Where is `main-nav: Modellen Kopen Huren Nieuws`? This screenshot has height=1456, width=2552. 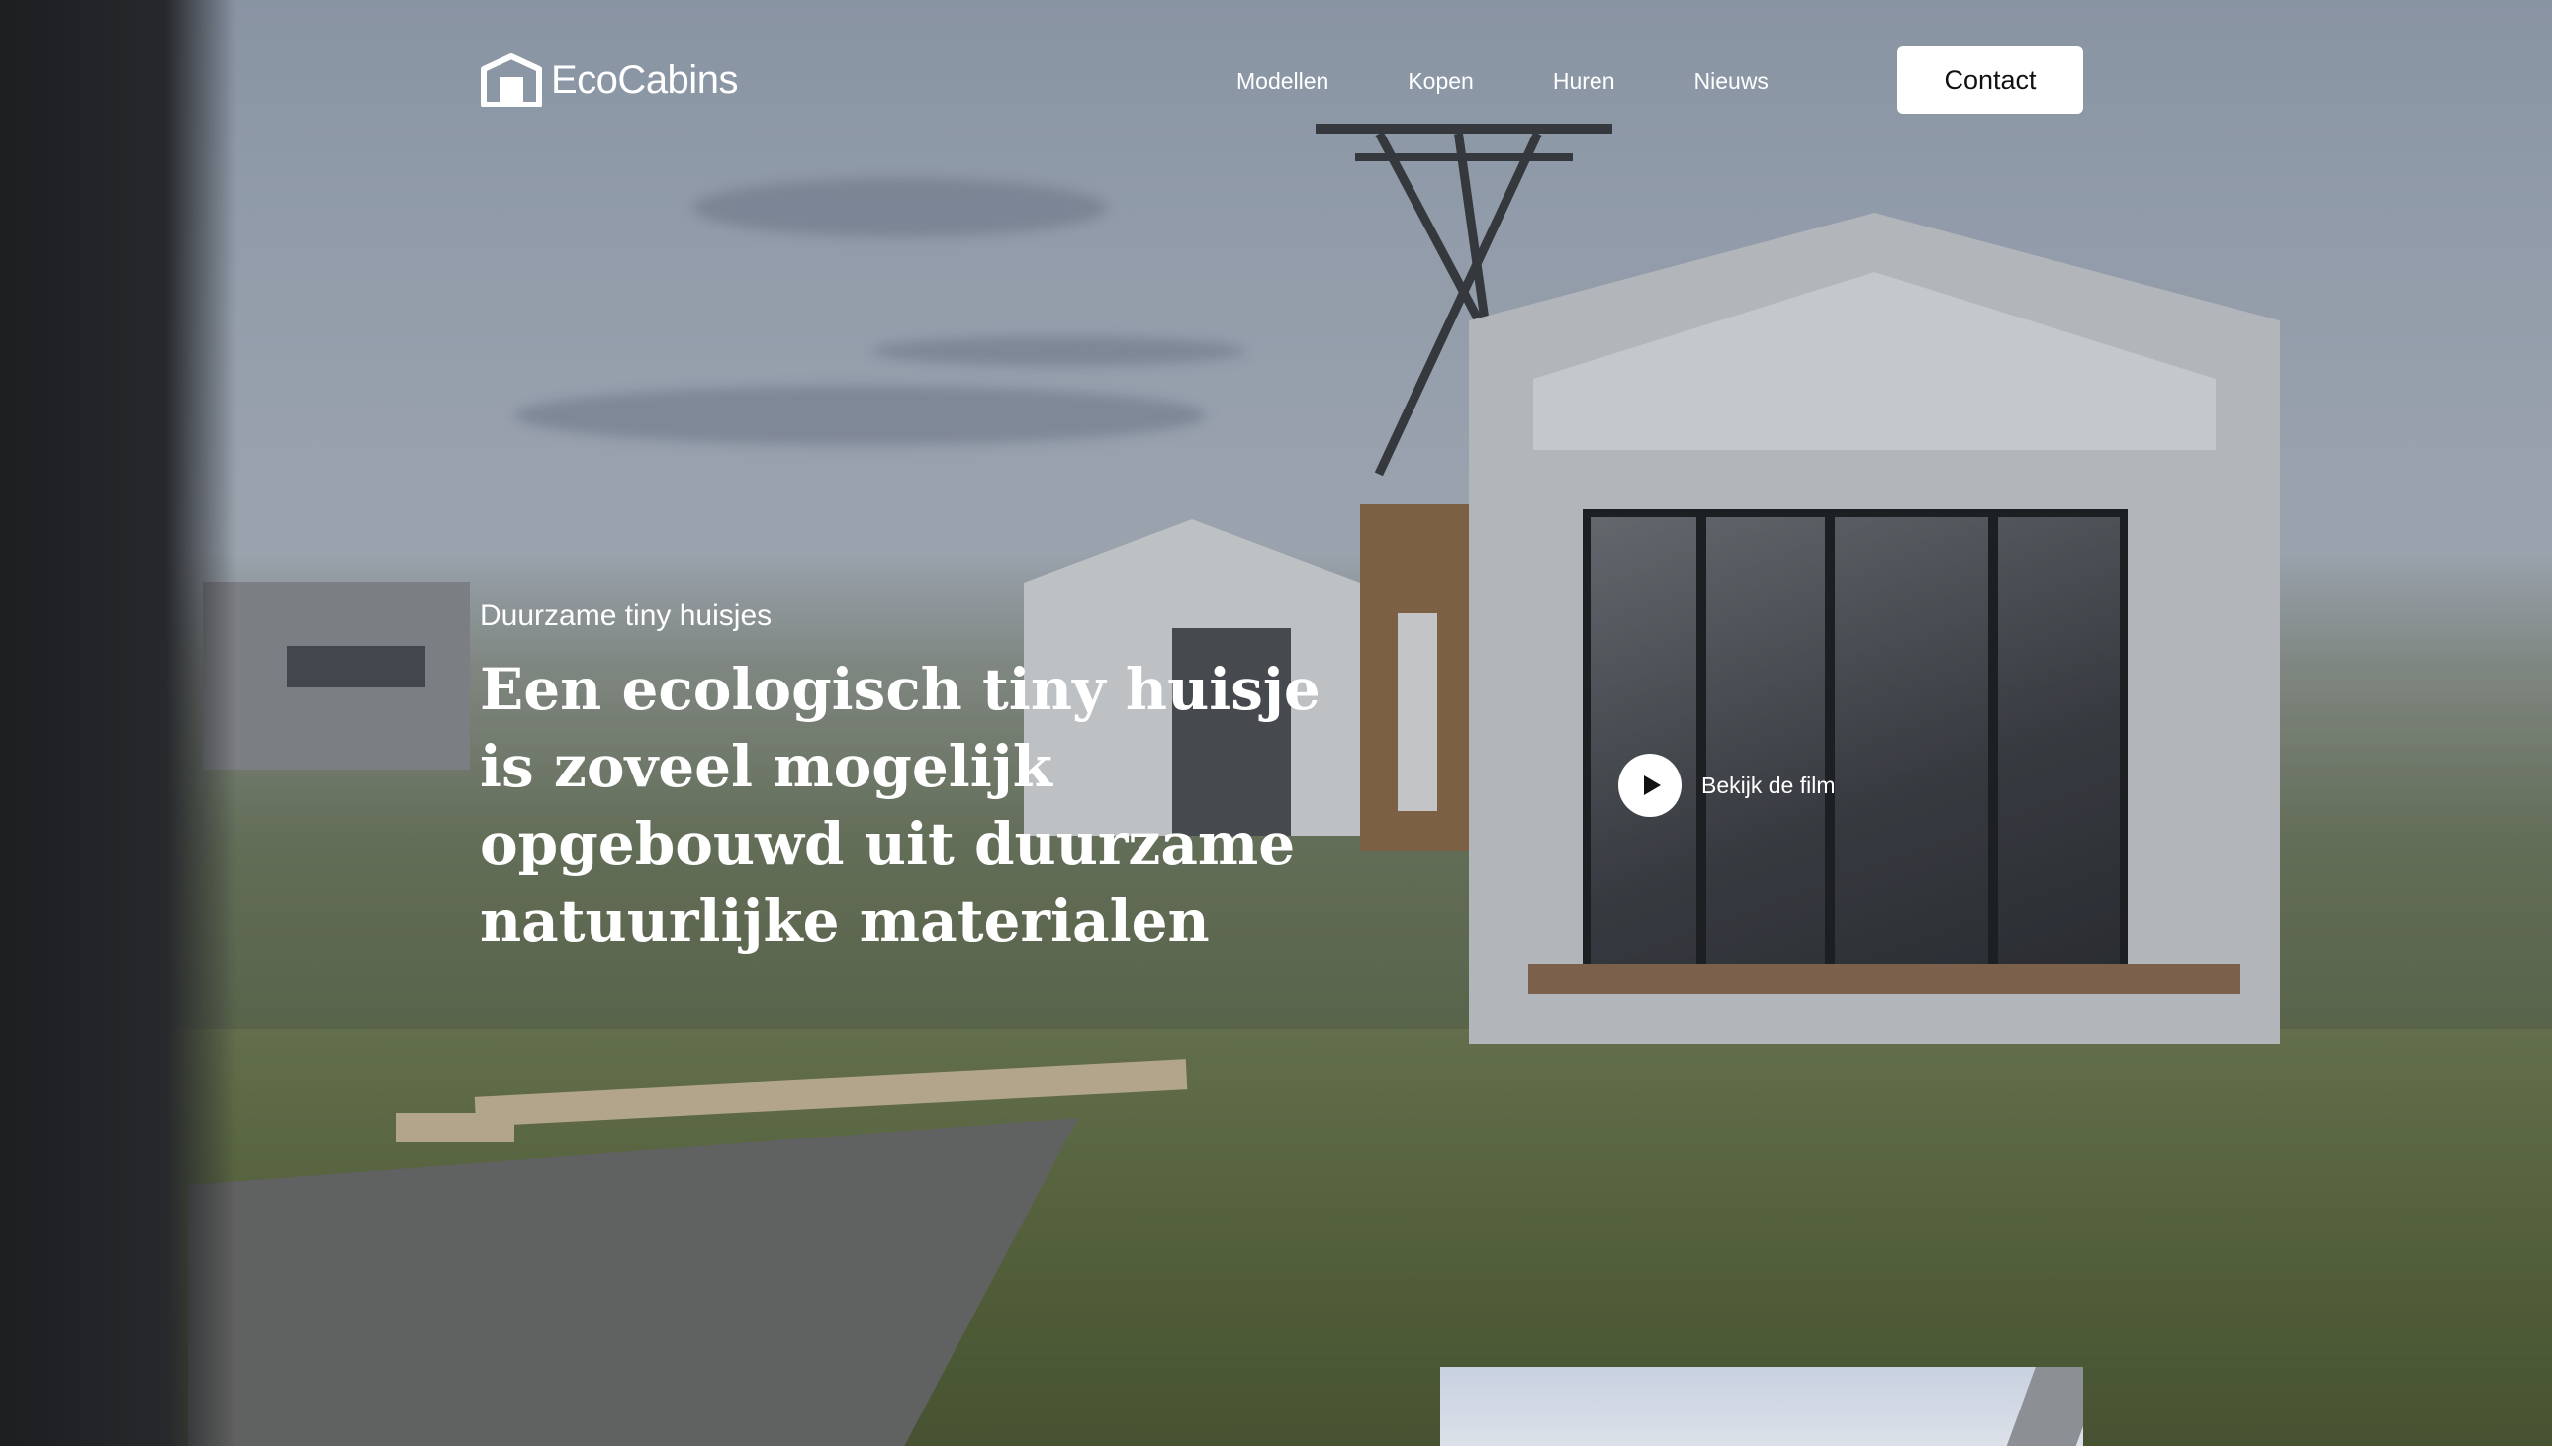 main-nav: Modellen Kopen Huren Nieuws is located at coordinates (1542, 81).